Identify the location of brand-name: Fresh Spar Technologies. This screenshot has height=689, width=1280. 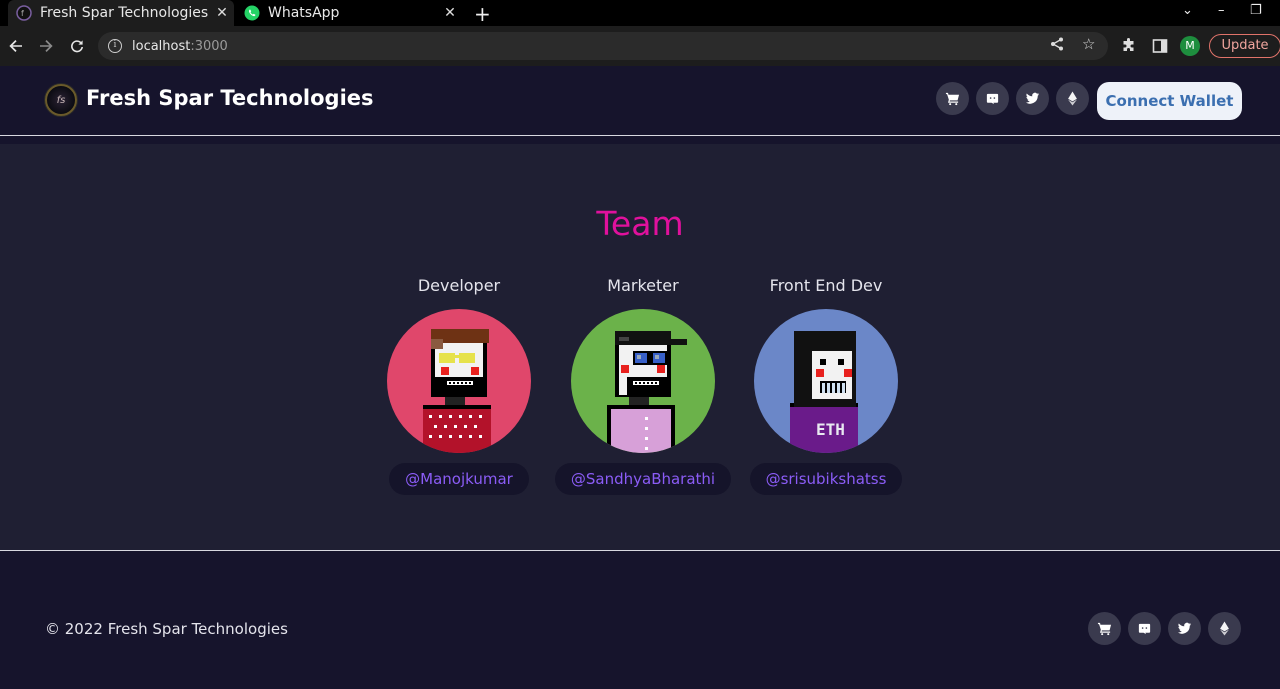
(230, 98).